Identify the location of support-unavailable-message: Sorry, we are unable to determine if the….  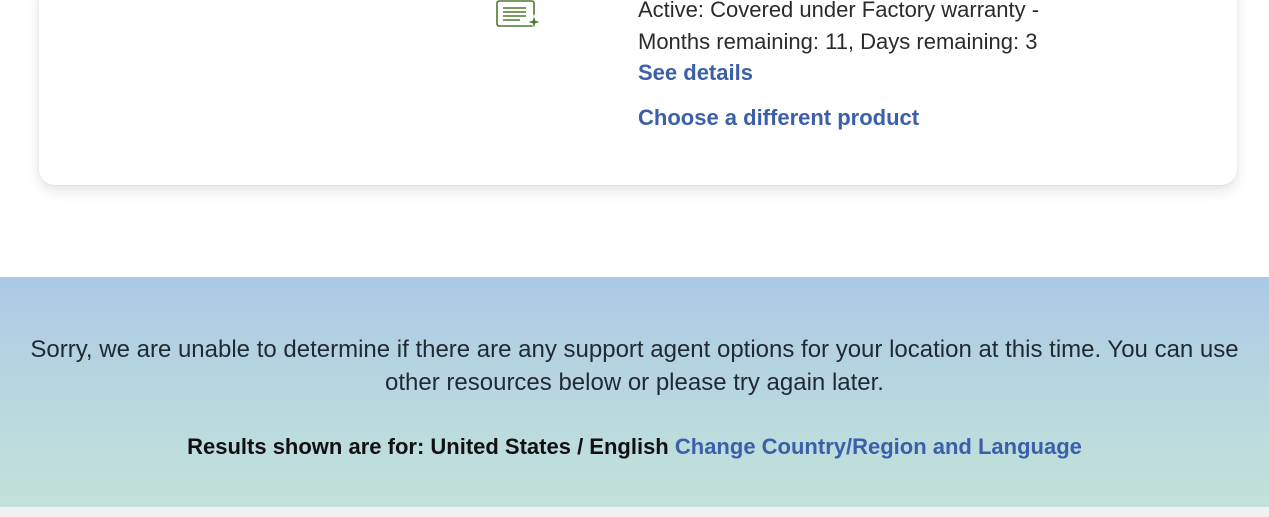
(634, 366).